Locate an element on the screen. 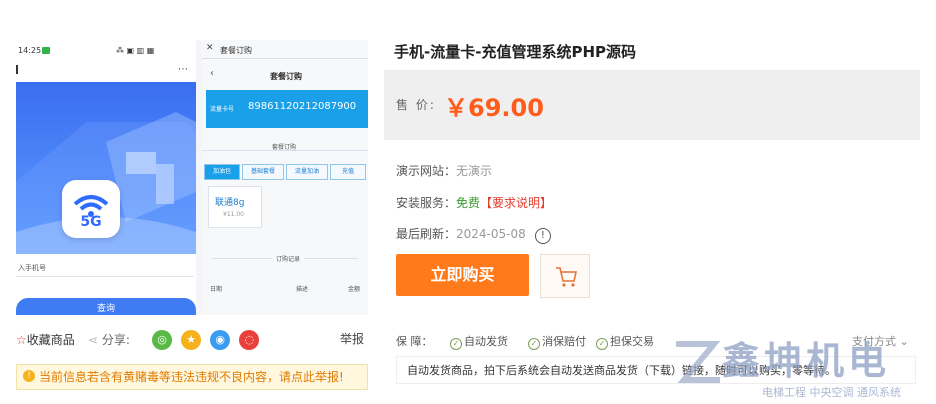 This screenshot has width=936, height=404. chevron-down-icon: ⌄ is located at coordinates (904, 341).